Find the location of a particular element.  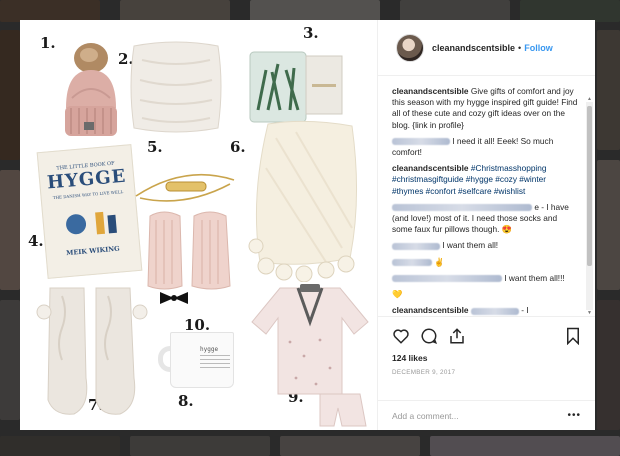

knit-gloves is located at coordinates (189, 257).